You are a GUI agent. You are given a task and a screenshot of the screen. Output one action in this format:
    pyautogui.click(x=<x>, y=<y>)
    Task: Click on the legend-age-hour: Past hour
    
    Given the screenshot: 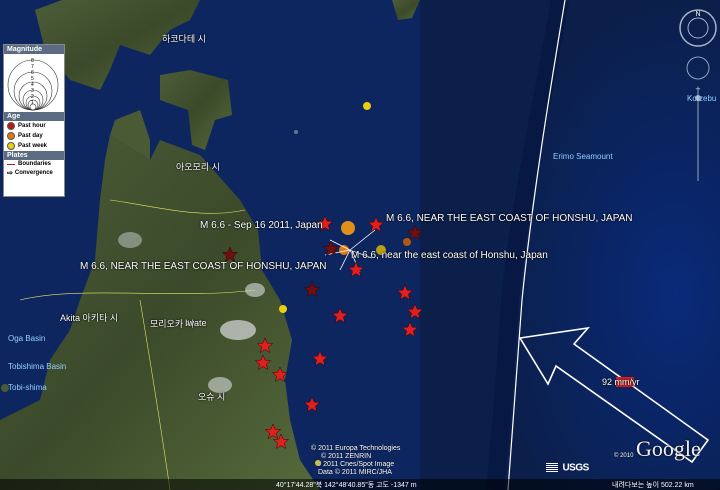 What is the action you would take?
    pyautogui.click(x=34, y=126)
    